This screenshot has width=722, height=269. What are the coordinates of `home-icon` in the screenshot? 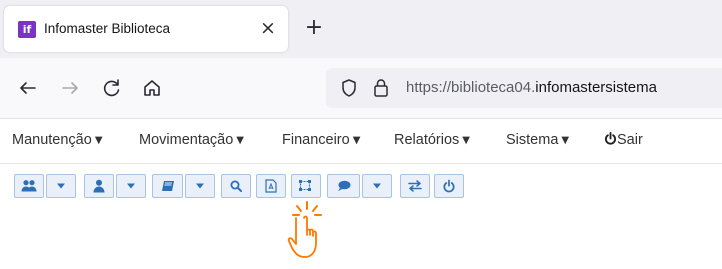 It's located at (152, 88).